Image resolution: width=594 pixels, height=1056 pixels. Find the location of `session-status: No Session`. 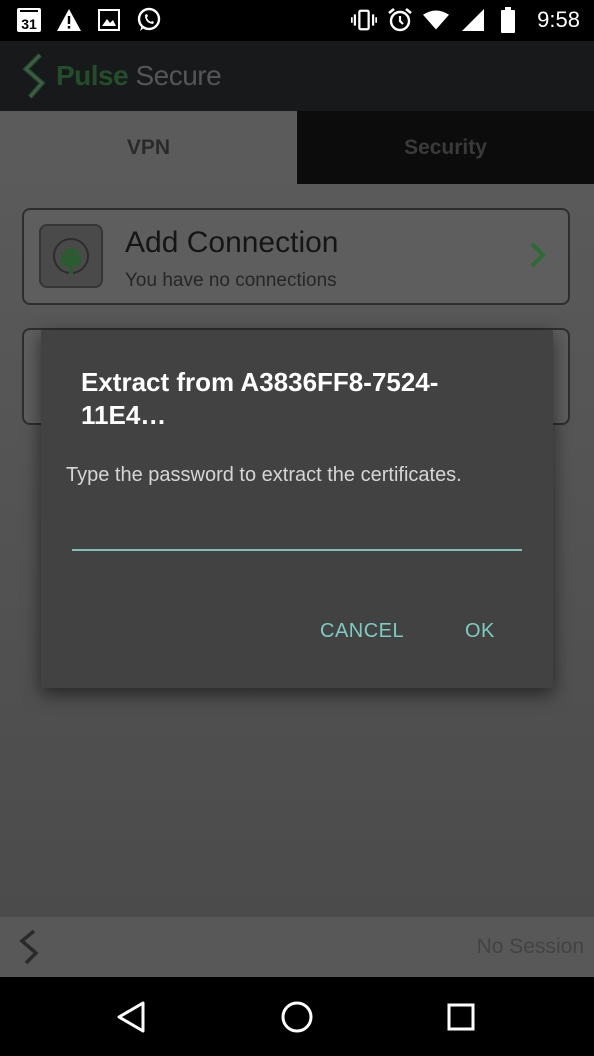

session-status: No Session is located at coordinates (530, 946).